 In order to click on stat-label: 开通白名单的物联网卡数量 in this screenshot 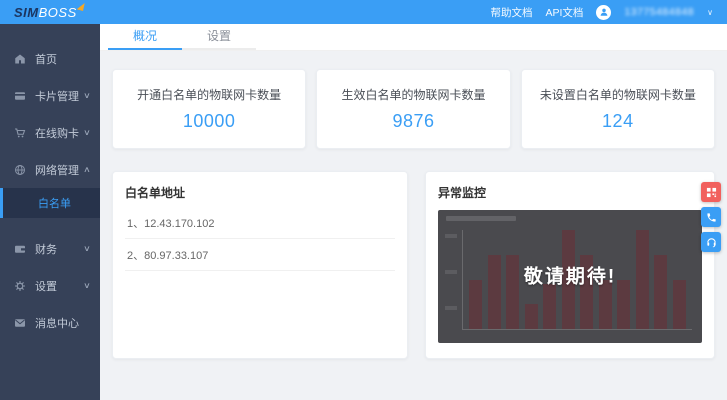, I will do `click(209, 95)`.